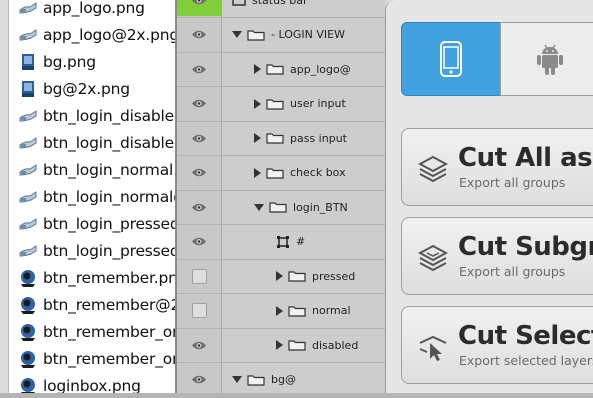 This screenshot has height=398, width=593. Describe the element at coordinates (281, 69) in the screenshot. I see `layer-row: app_logo@` at that location.